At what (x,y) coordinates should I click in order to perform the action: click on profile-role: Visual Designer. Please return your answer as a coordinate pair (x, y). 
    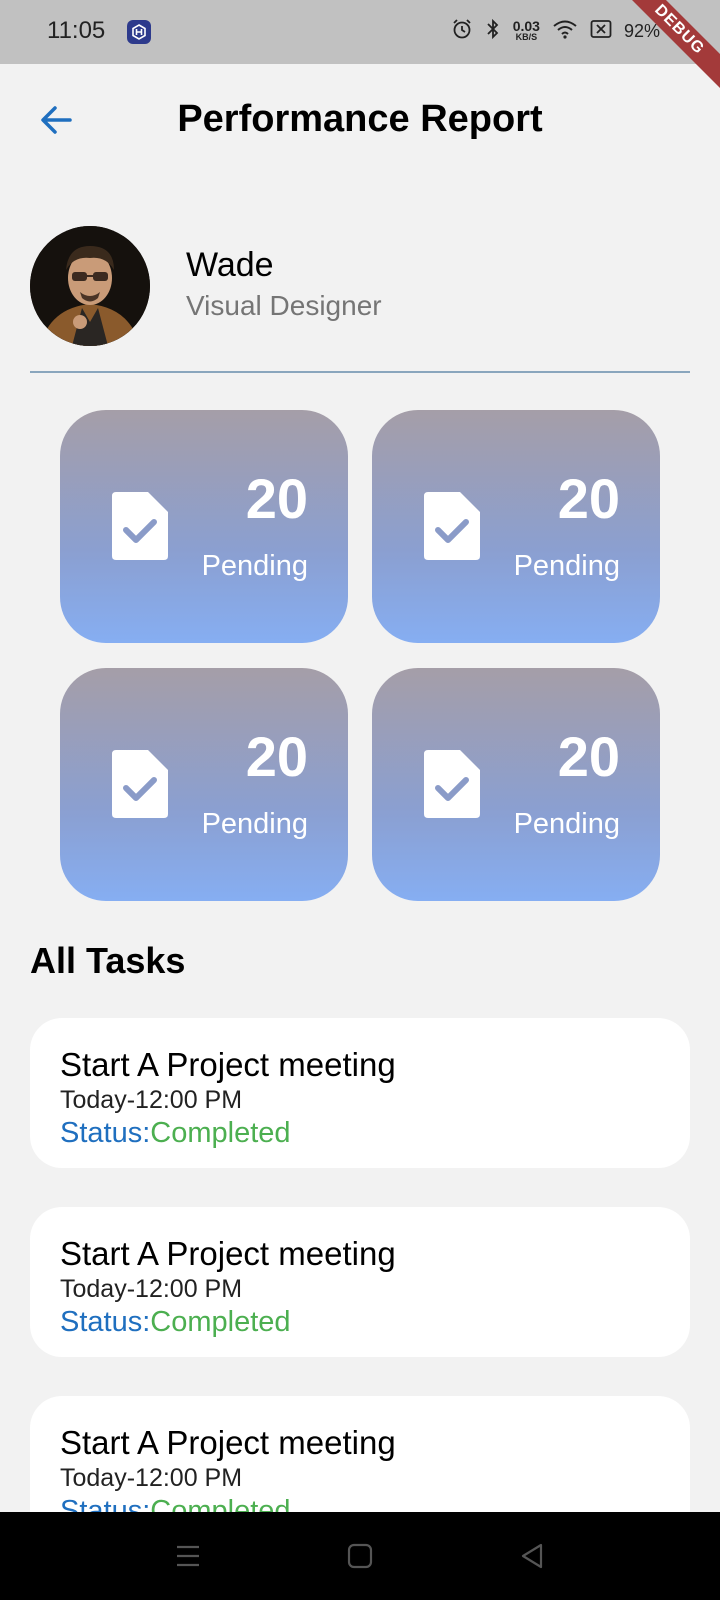
    Looking at the image, I should click on (284, 305).